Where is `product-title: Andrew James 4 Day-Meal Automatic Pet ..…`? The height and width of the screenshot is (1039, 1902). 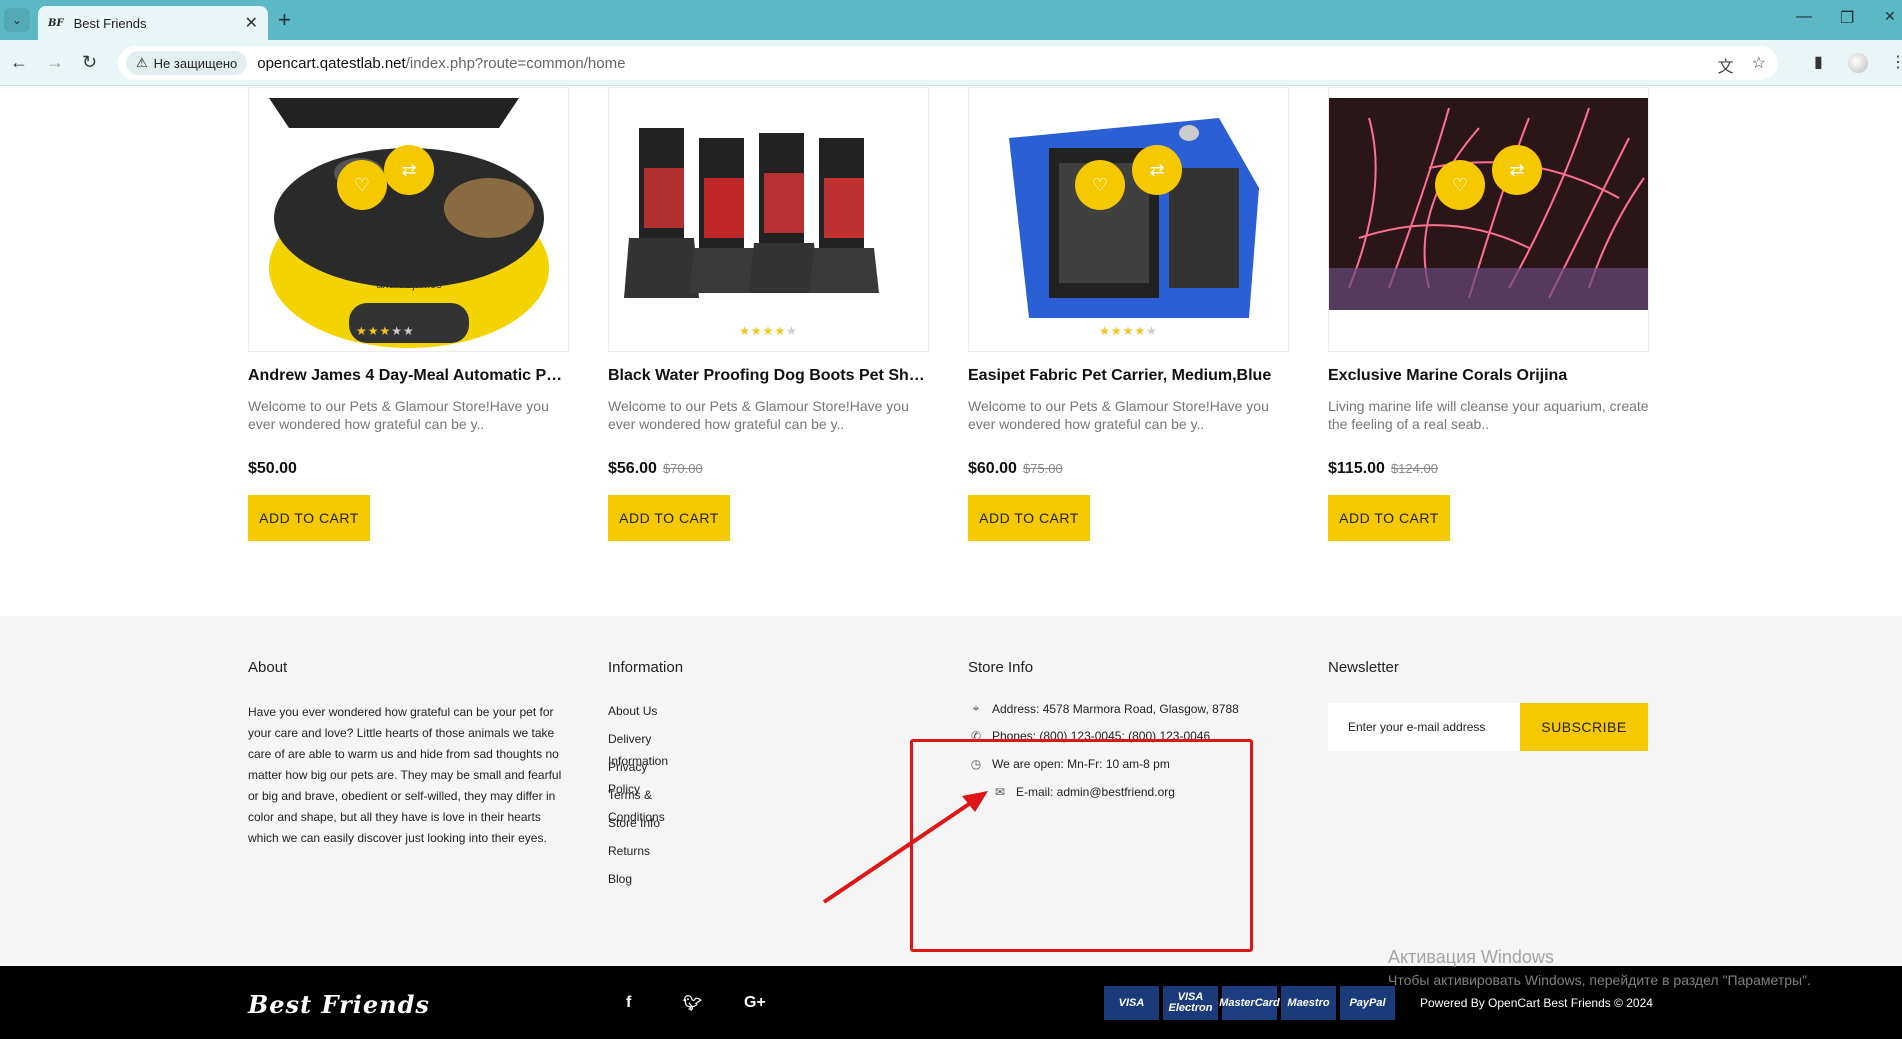 product-title: Andrew James 4 Day-Meal Automatic Pet ..… is located at coordinates (408, 376).